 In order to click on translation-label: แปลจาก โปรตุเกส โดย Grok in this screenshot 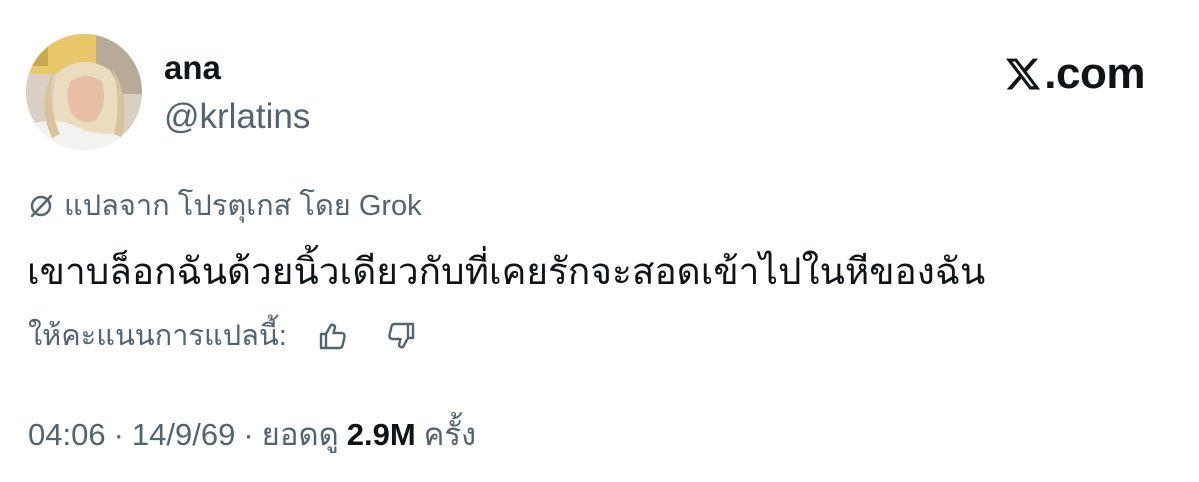, I will do `click(243, 206)`.